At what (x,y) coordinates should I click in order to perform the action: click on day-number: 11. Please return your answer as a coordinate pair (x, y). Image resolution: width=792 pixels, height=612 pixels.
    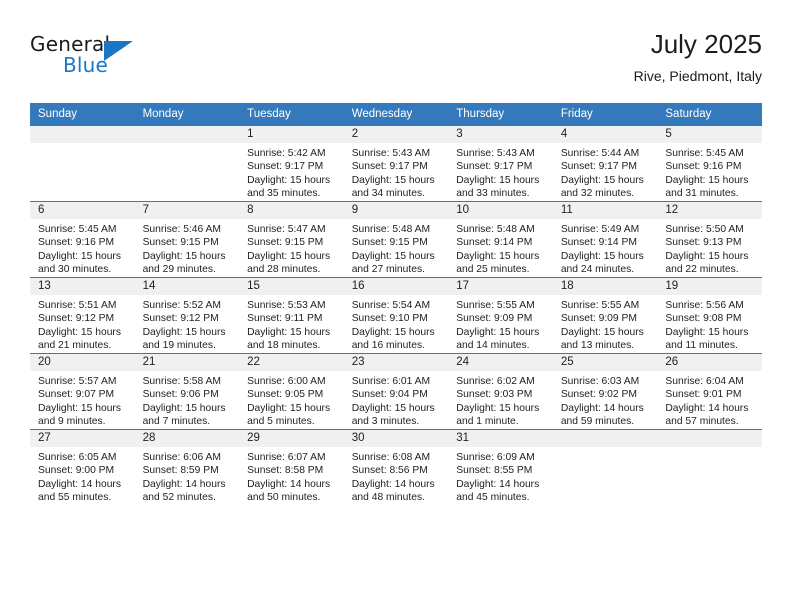
    Looking at the image, I should click on (605, 210).